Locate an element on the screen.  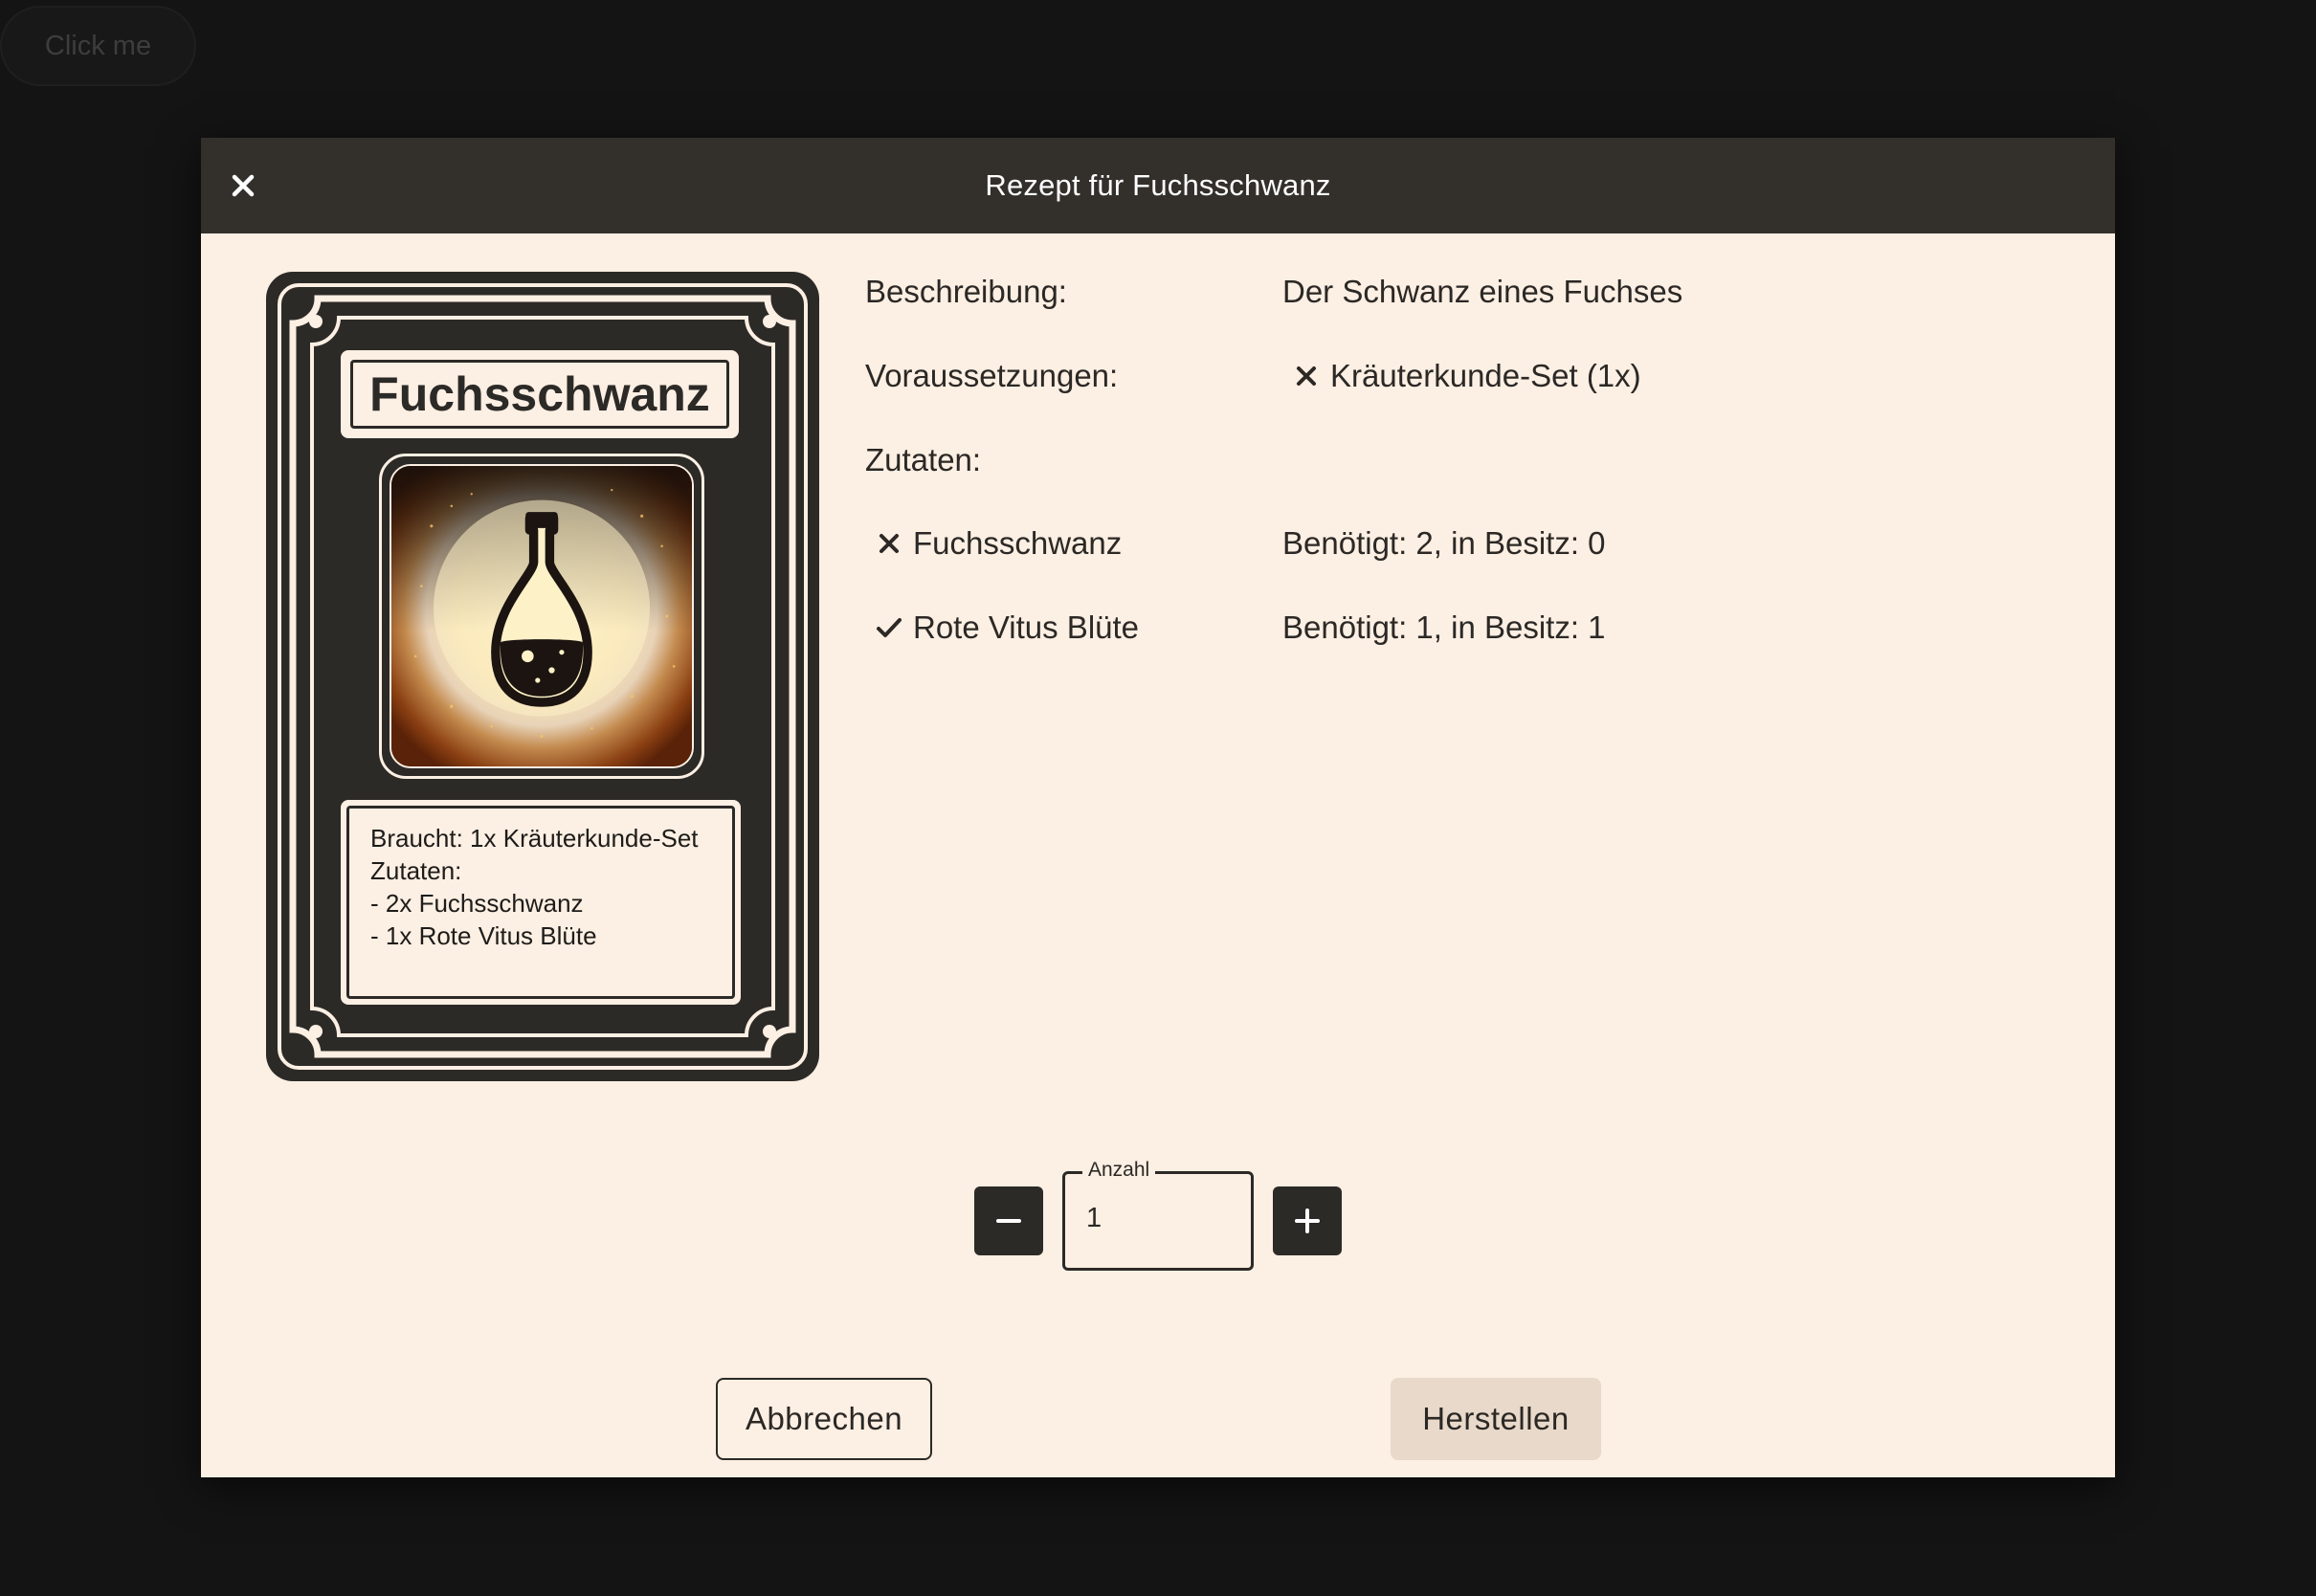
ingredient-name: Fuchsschwanz is located at coordinates (1018, 543).